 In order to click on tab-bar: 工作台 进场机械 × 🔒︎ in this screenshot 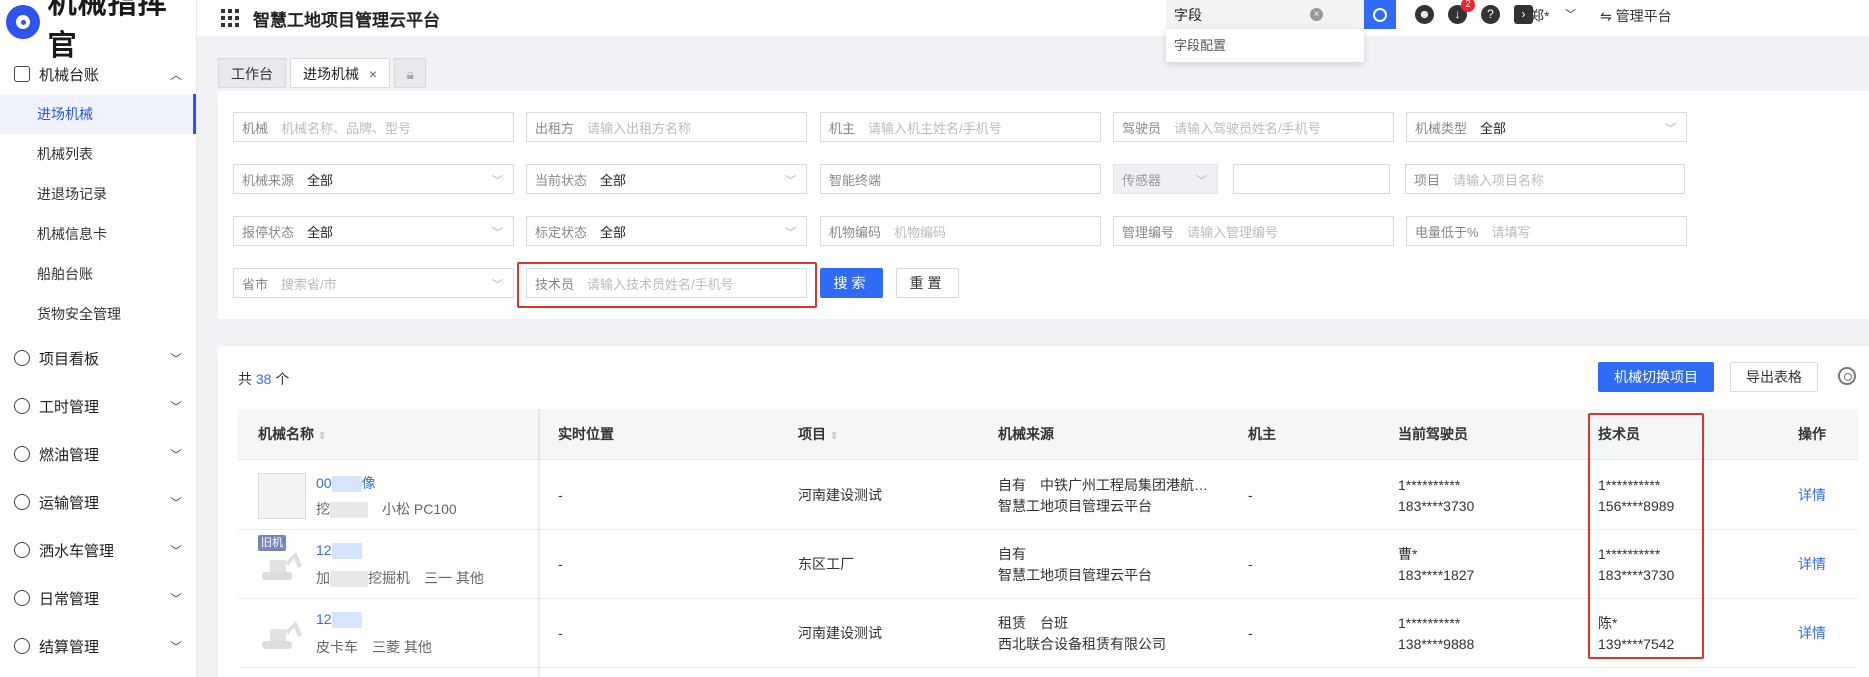, I will do `click(322, 73)`.